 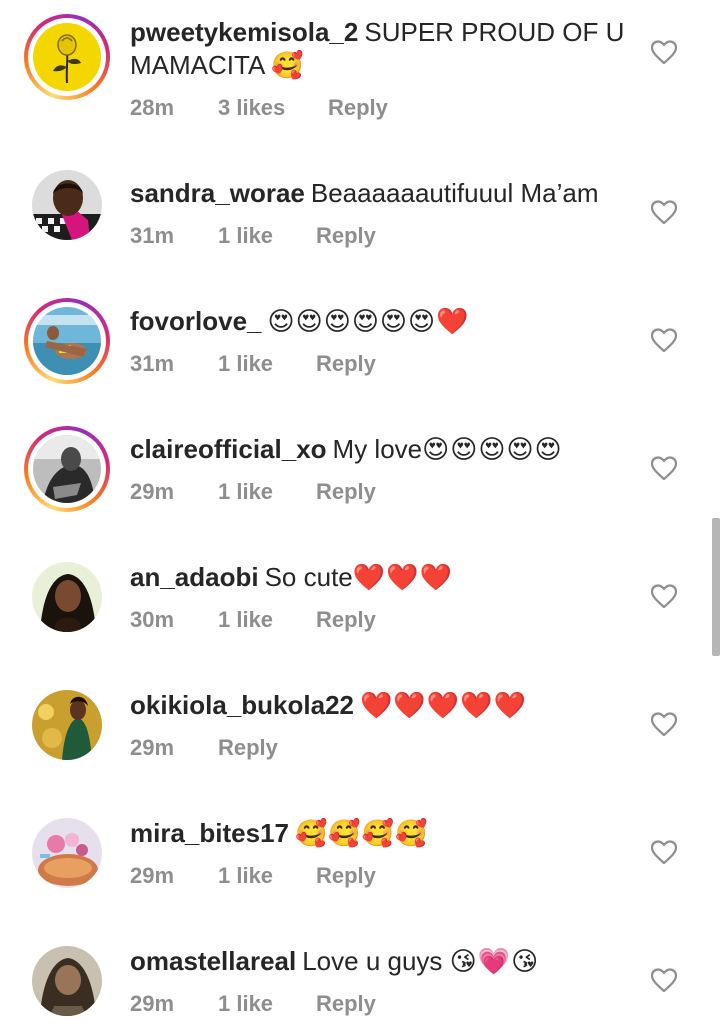 I want to click on comment-item: an_adaobi So cute❤️❤️❤️ 30m 1 like Reply, so click(x=360, y=588).